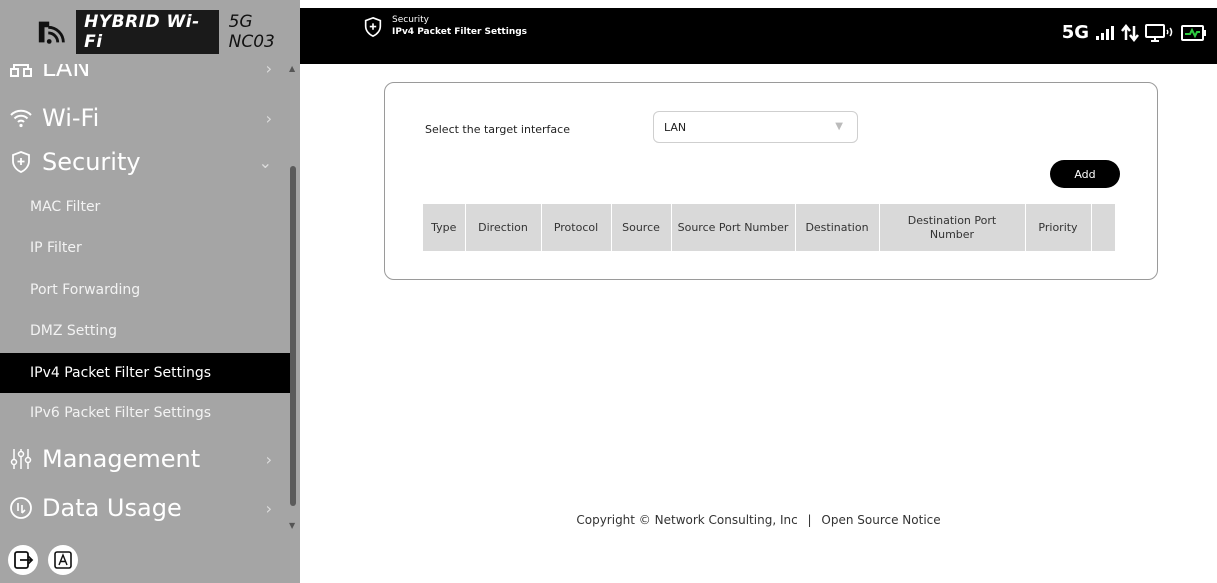  I want to click on status-icons: 5G, so click(1134, 32).